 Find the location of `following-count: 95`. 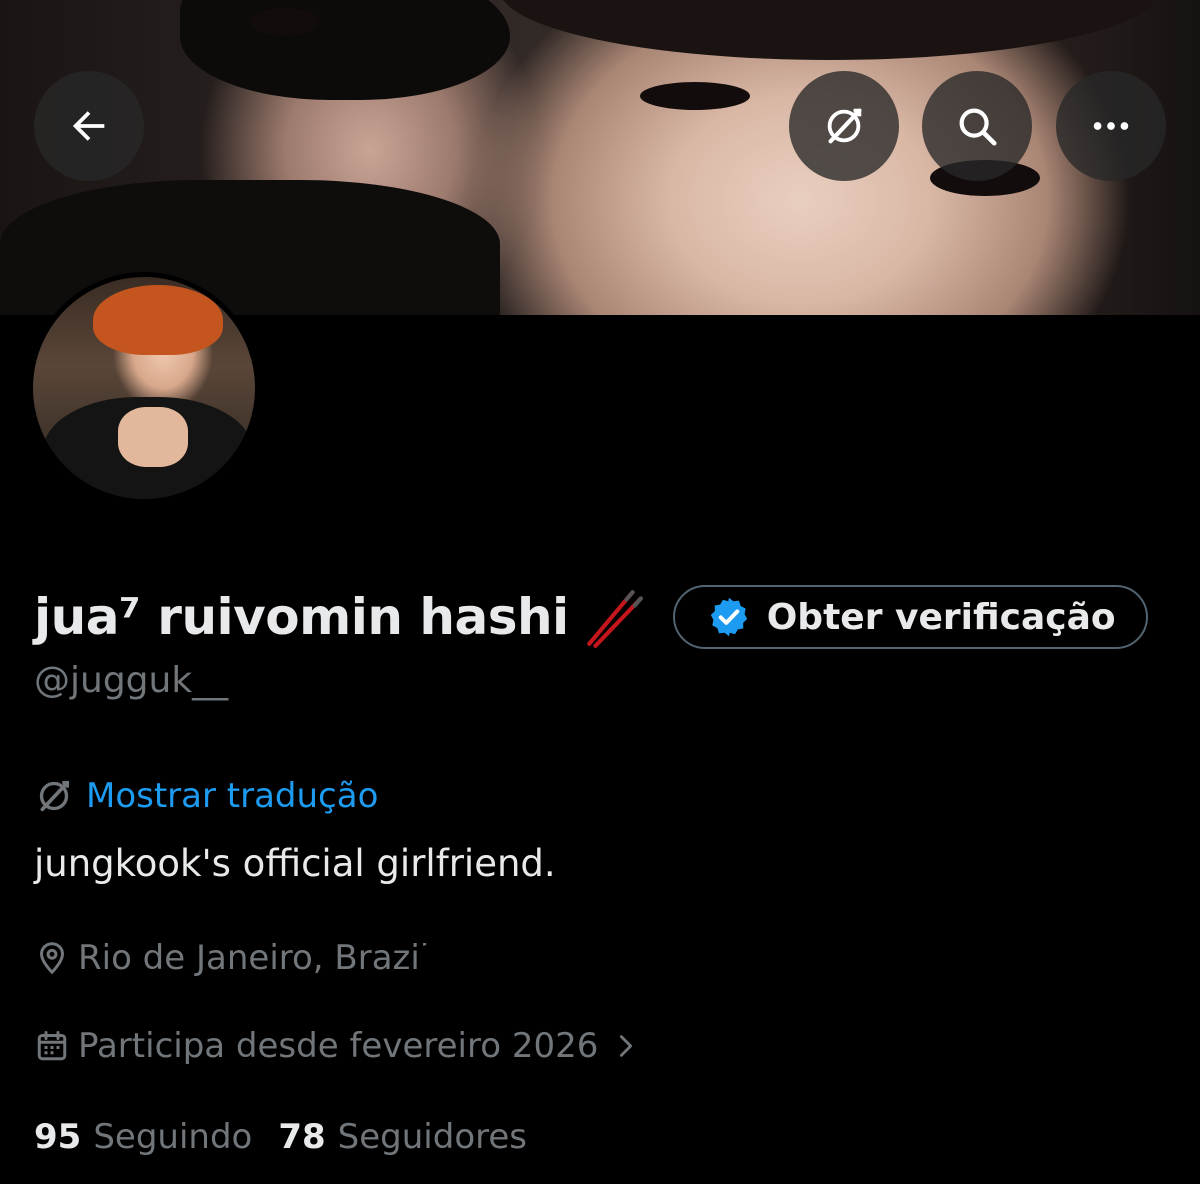

following-count: 95 is located at coordinates (58, 1137).